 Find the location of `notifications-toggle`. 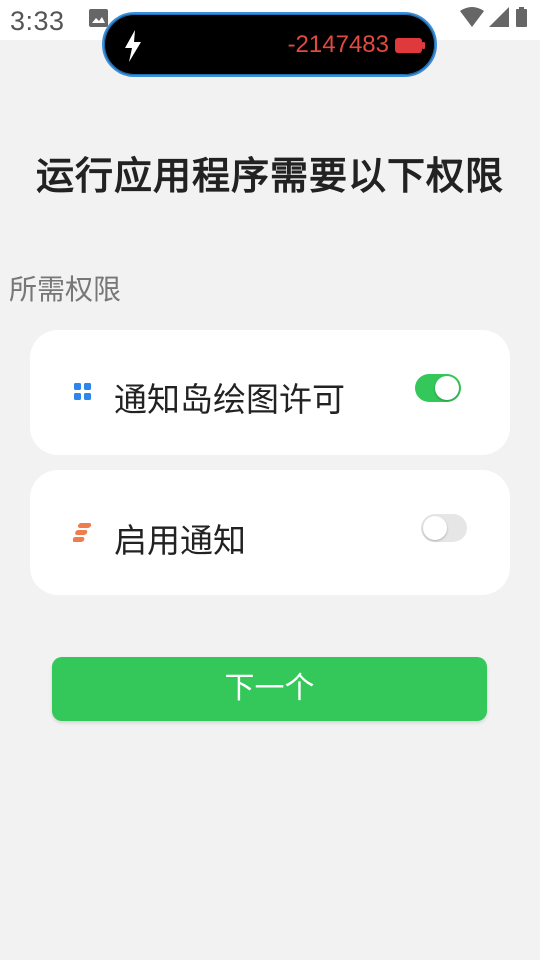

notifications-toggle is located at coordinates (444, 528).